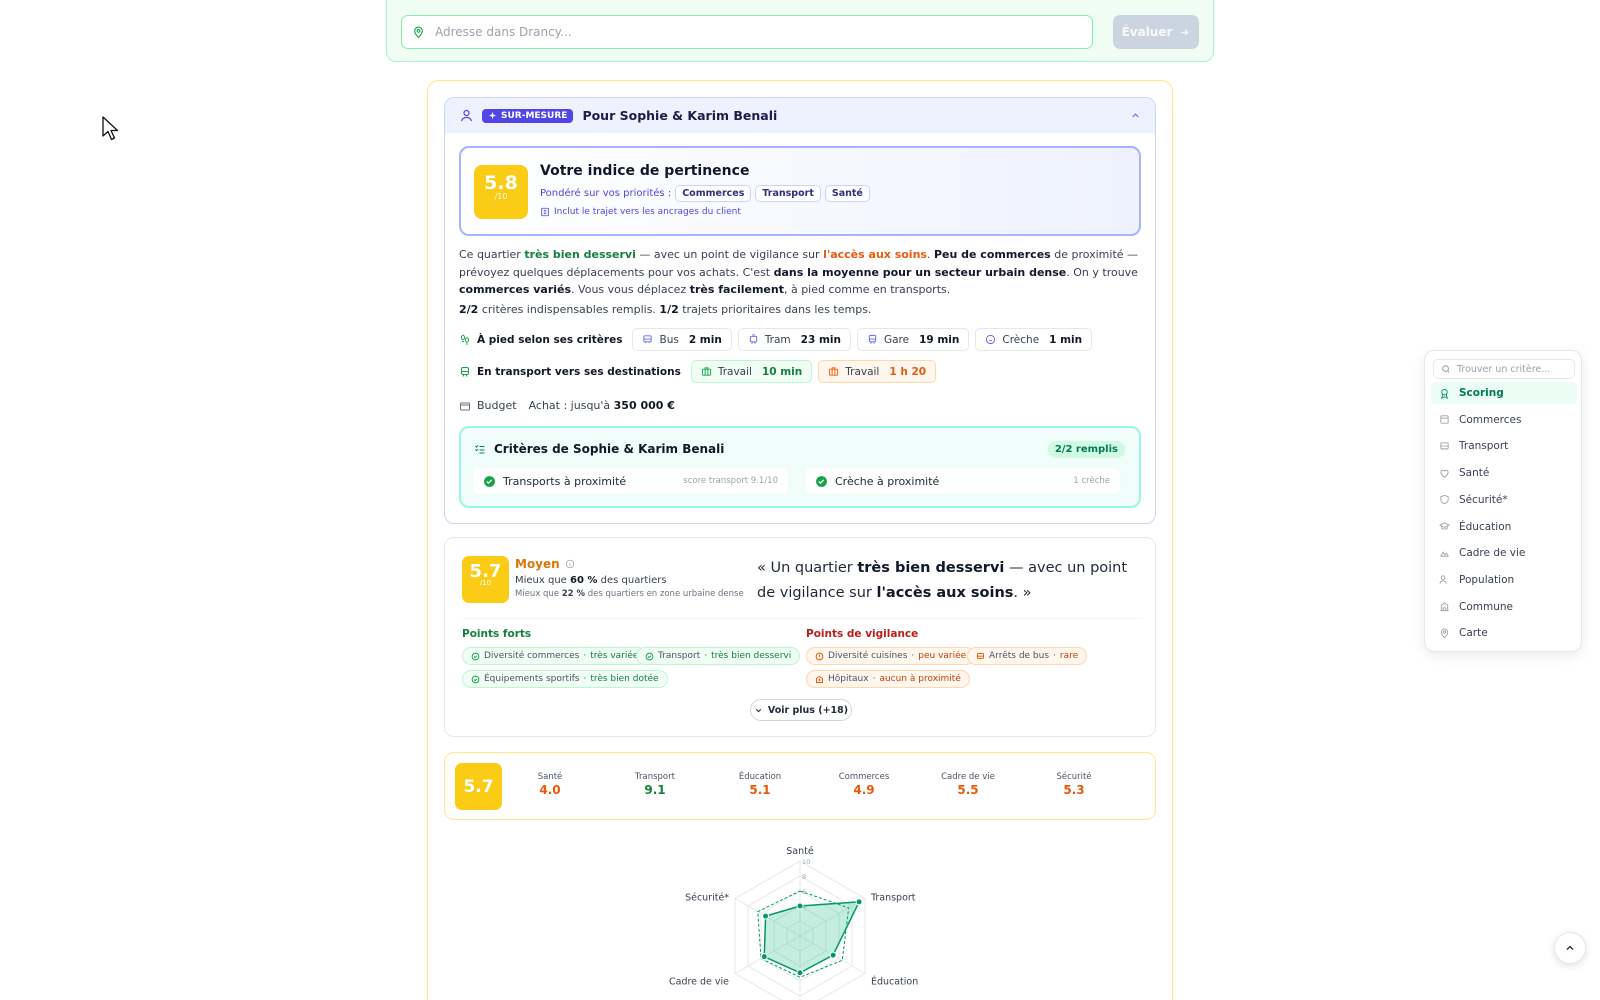  I want to click on users-icon, so click(1444, 579).